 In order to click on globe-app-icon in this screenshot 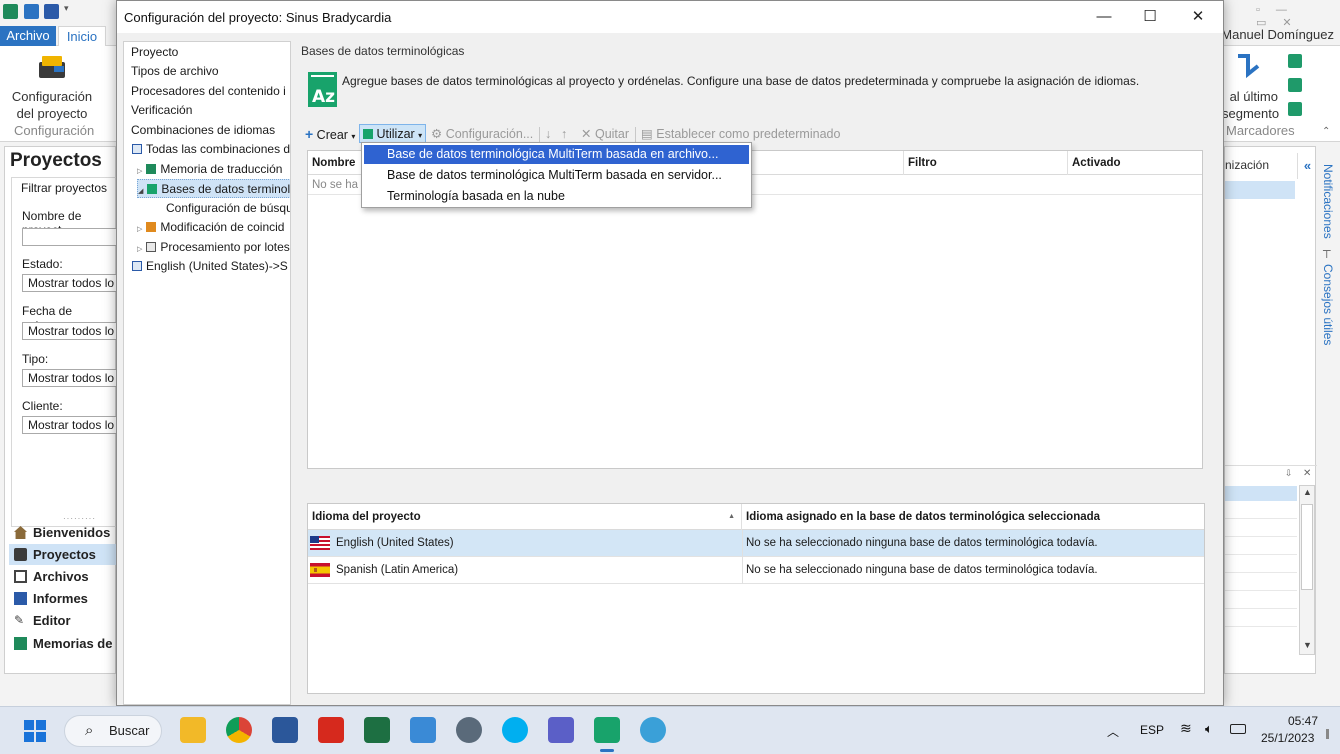, I will do `click(653, 730)`.